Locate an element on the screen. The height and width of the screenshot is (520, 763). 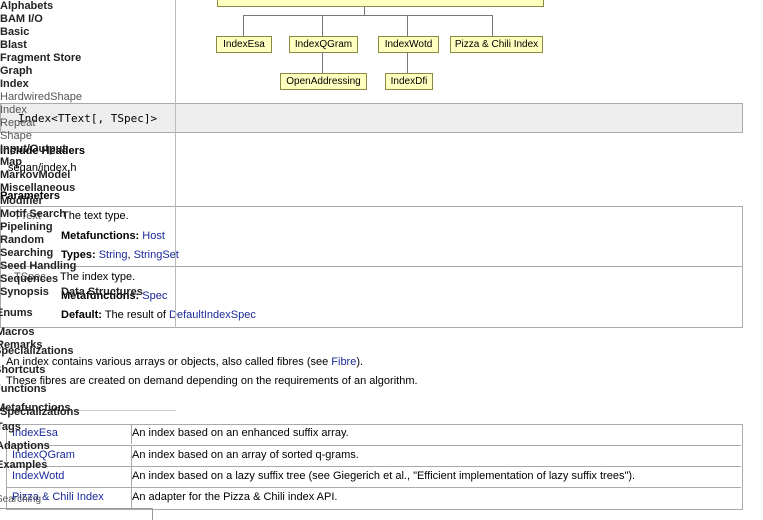
sidebar-item-modifier: Modifier is located at coordinates (21, 201).